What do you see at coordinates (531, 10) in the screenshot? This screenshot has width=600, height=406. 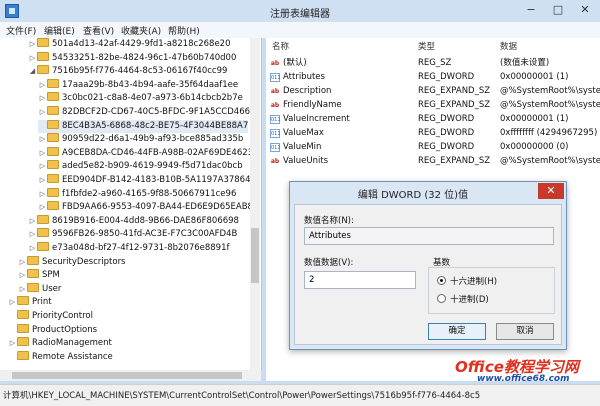 I see `minimize-button: −` at bounding box center [531, 10].